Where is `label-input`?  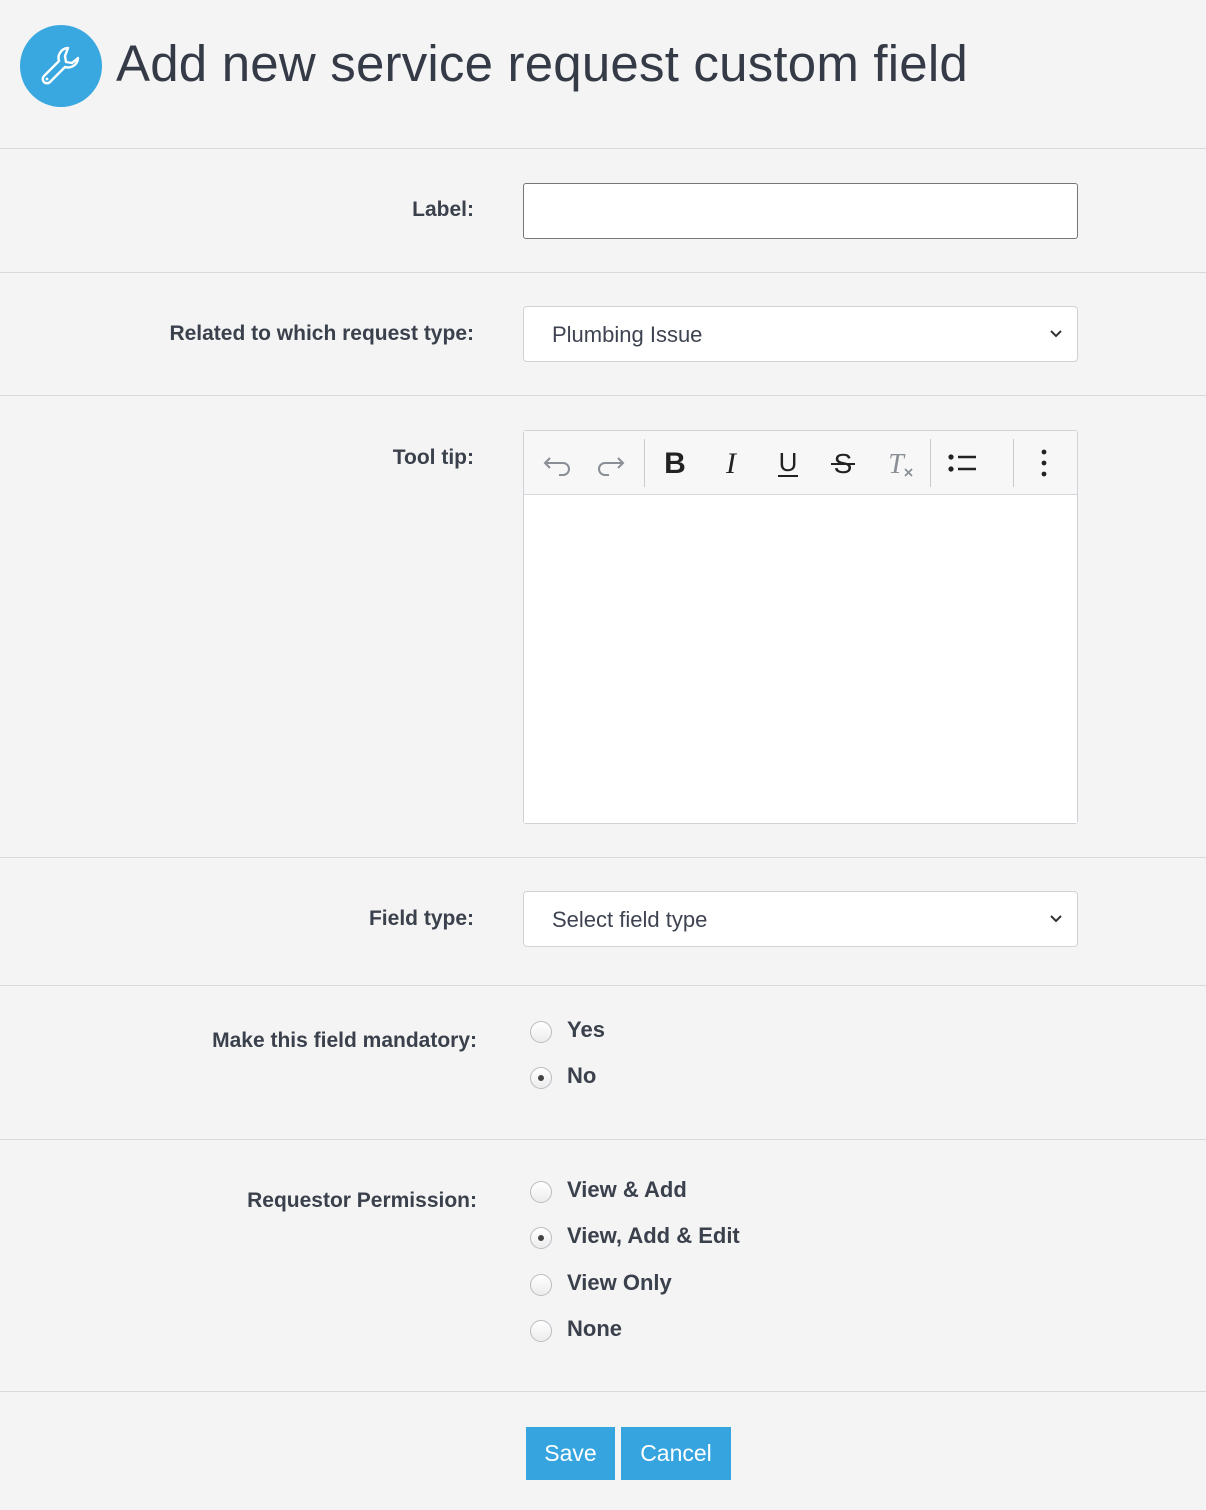
label-input is located at coordinates (800, 211).